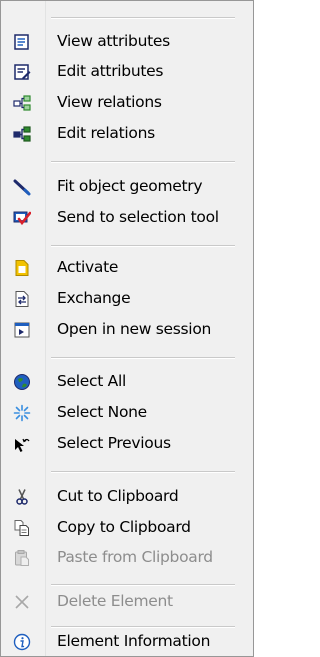  What do you see at coordinates (134, 329) in the screenshot?
I see `menu-item-label: Open in new session` at bounding box center [134, 329].